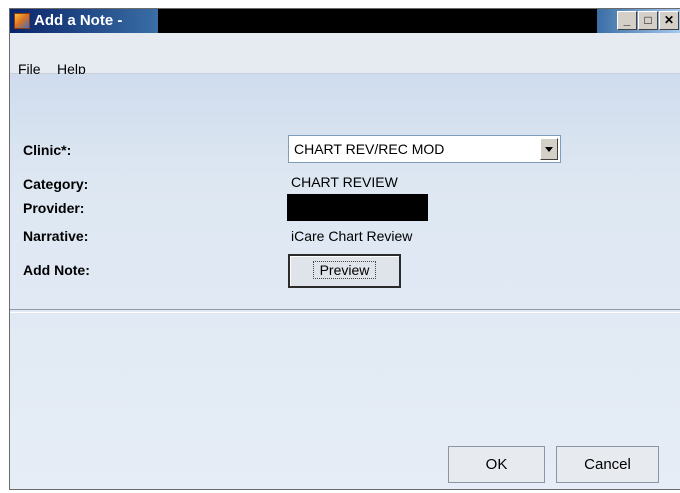  I want to click on preview-button-label: Preview, so click(344, 270).